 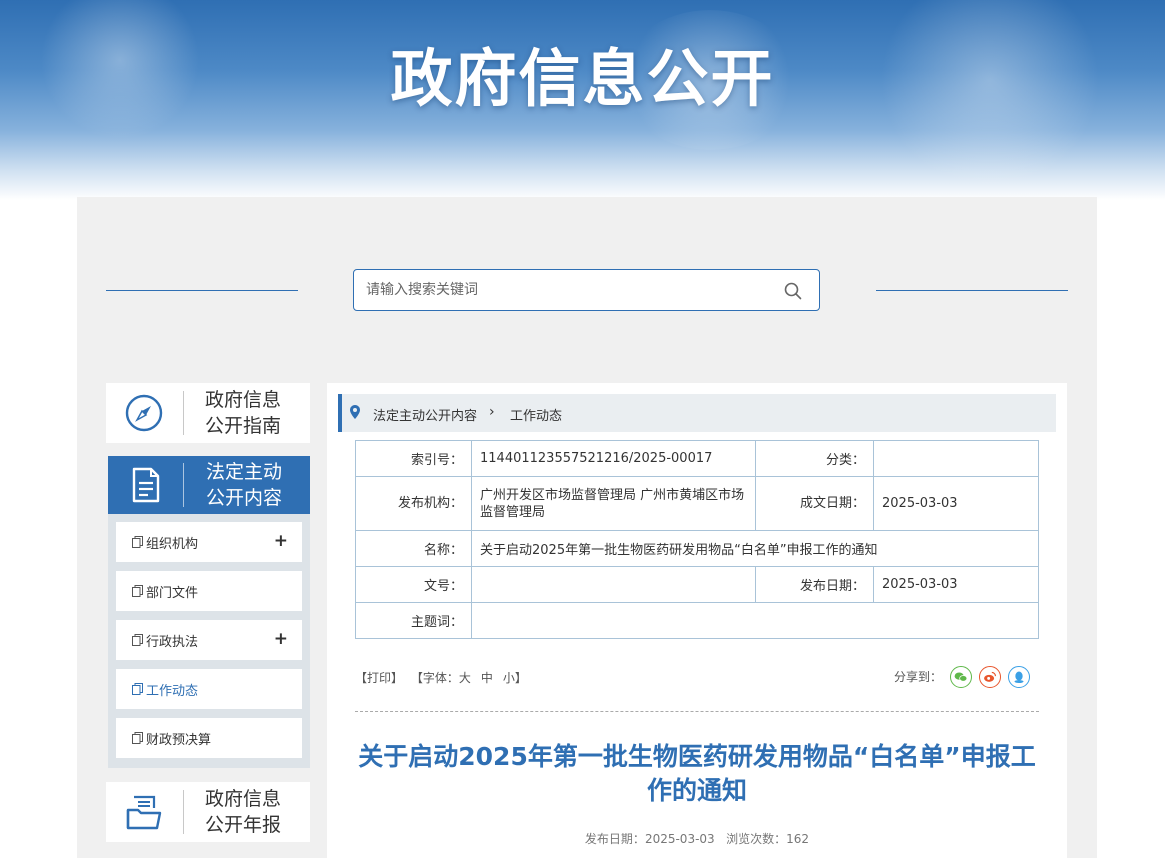 I want to click on index-label: 索引号：, so click(x=413, y=458).